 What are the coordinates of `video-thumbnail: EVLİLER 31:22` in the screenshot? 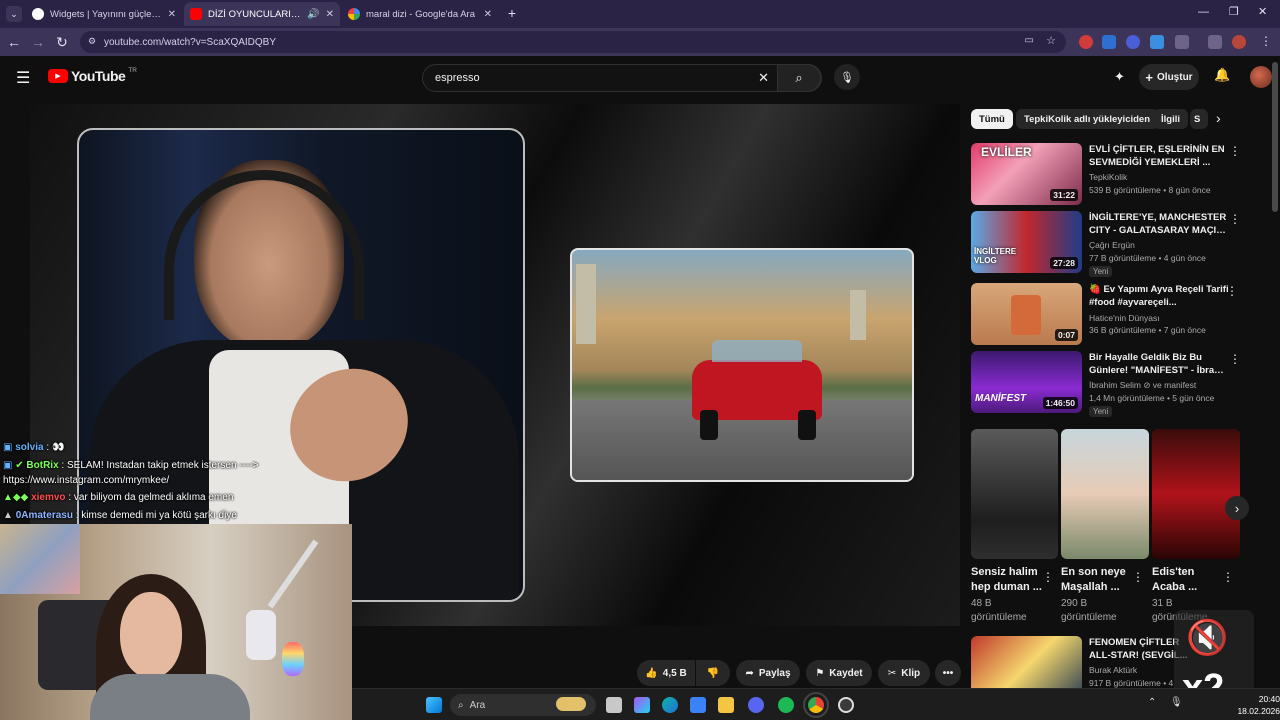 It's located at (1026, 174).